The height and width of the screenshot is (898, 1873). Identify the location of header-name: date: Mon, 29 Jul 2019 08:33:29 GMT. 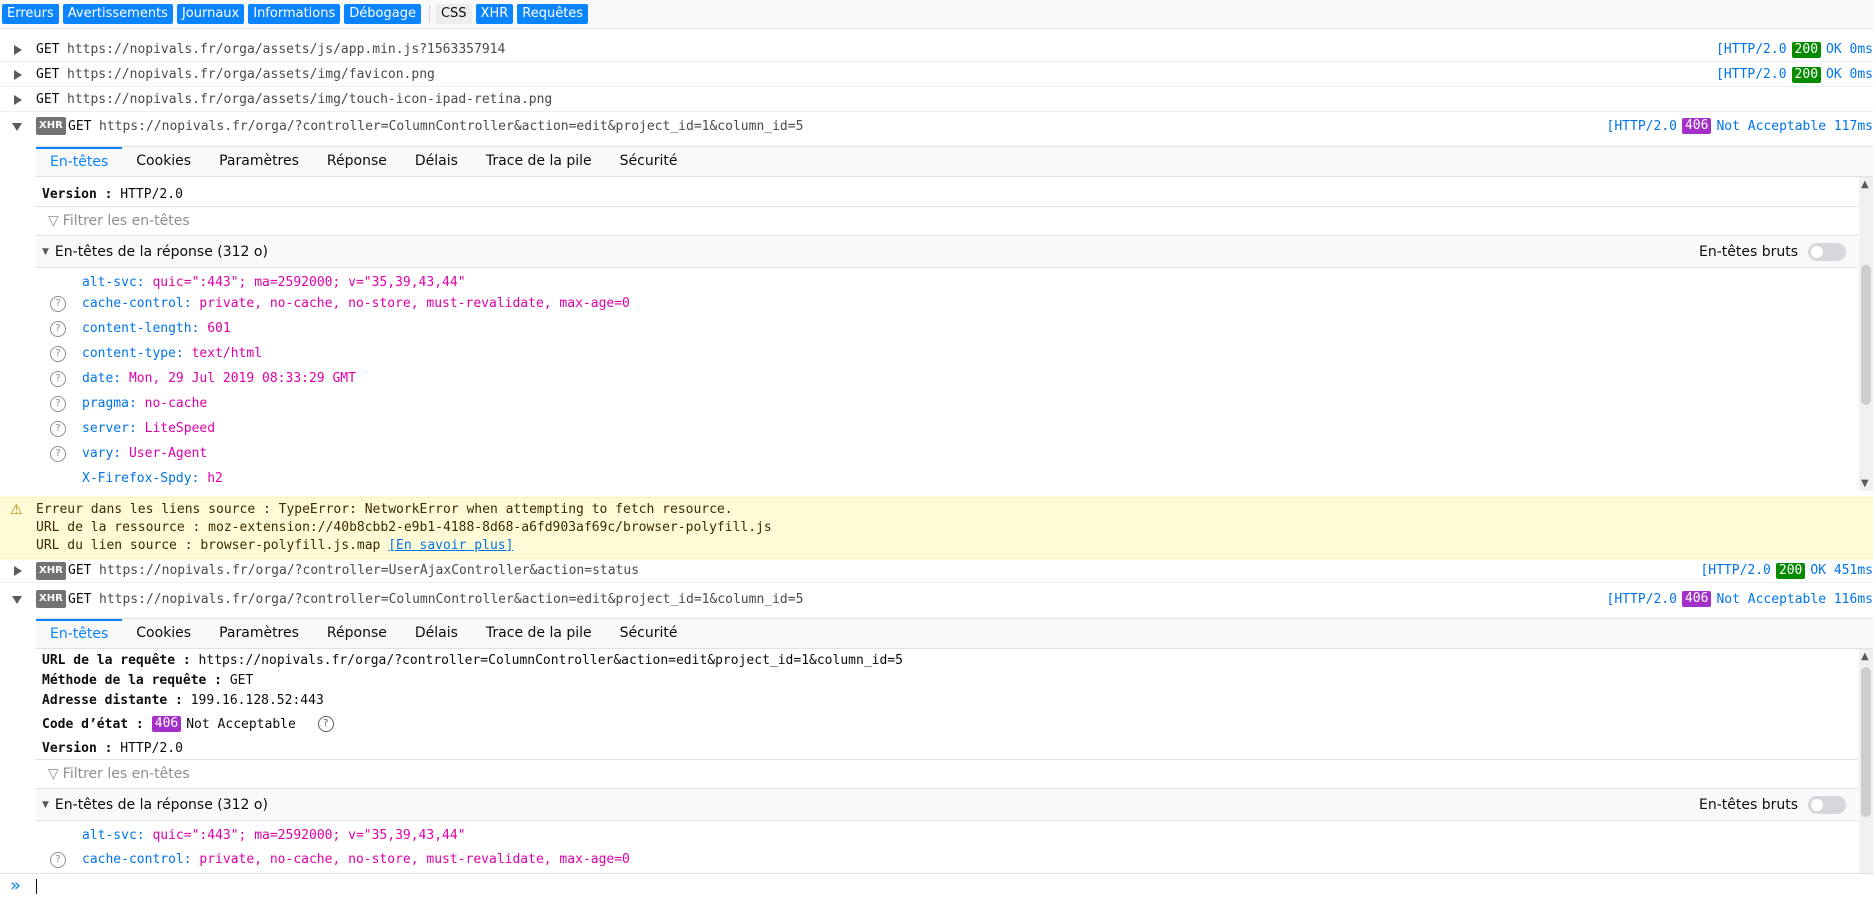
(219, 378).